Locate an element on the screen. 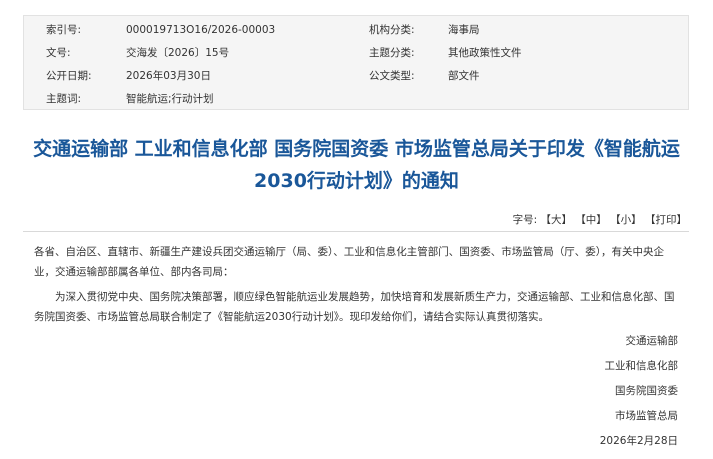 This screenshot has height=459, width=713. index-number-label: 索引号: is located at coordinates (64, 30).